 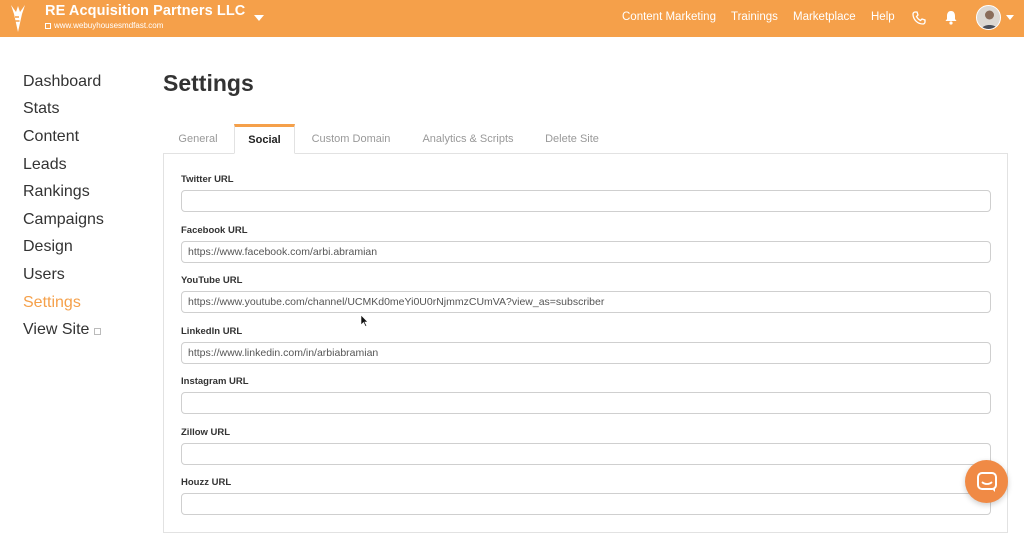 I want to click on tab-social: Social, so click(x=264, y=139).